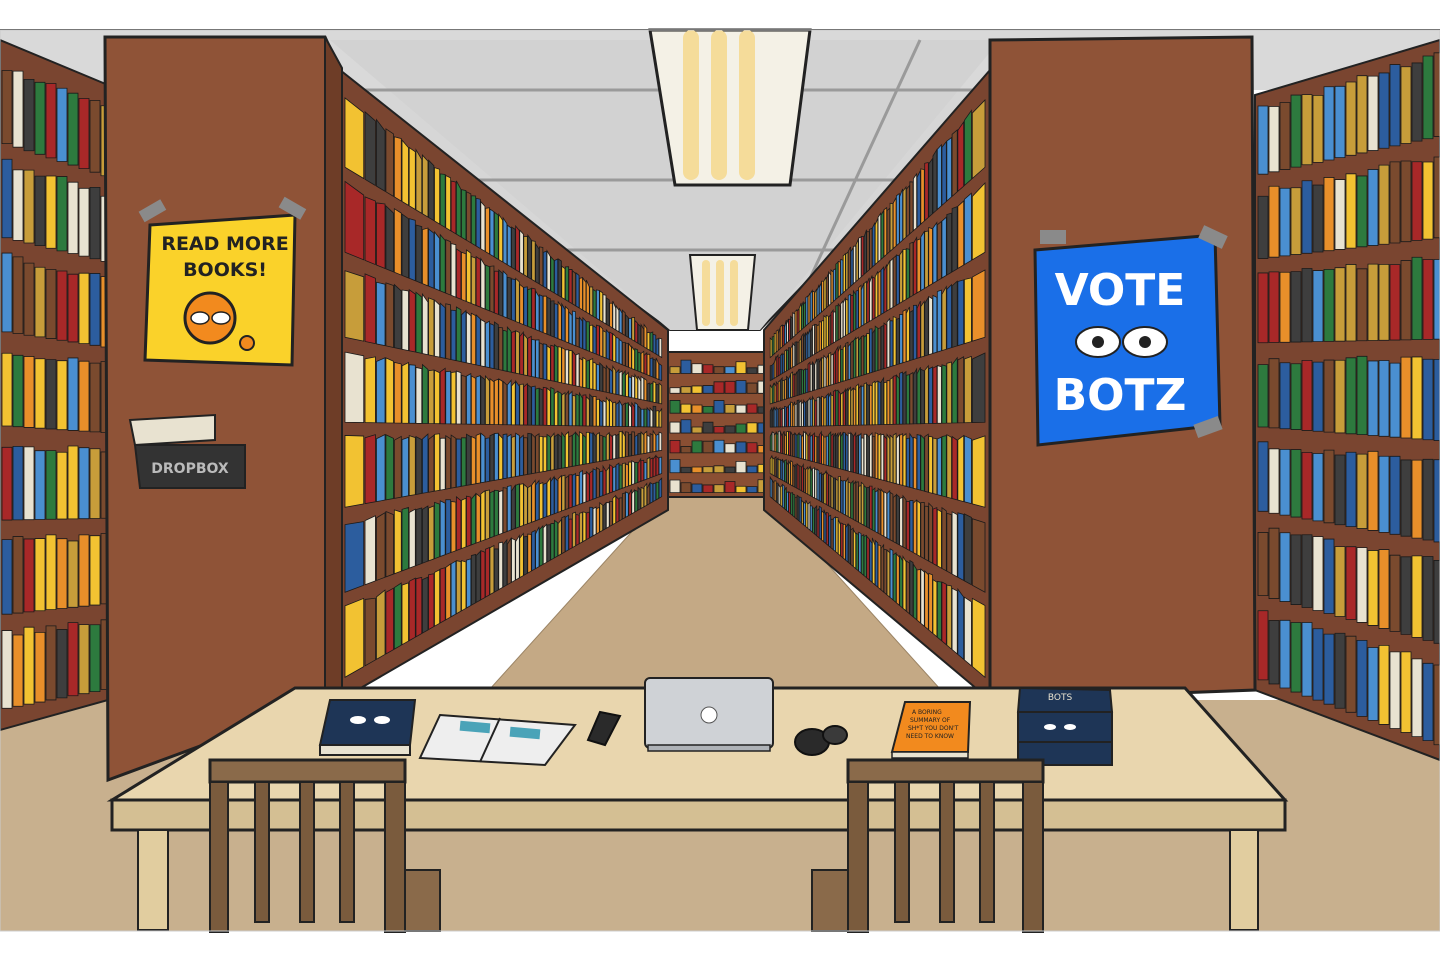  I want to click on navy-book, so click(367, 727).